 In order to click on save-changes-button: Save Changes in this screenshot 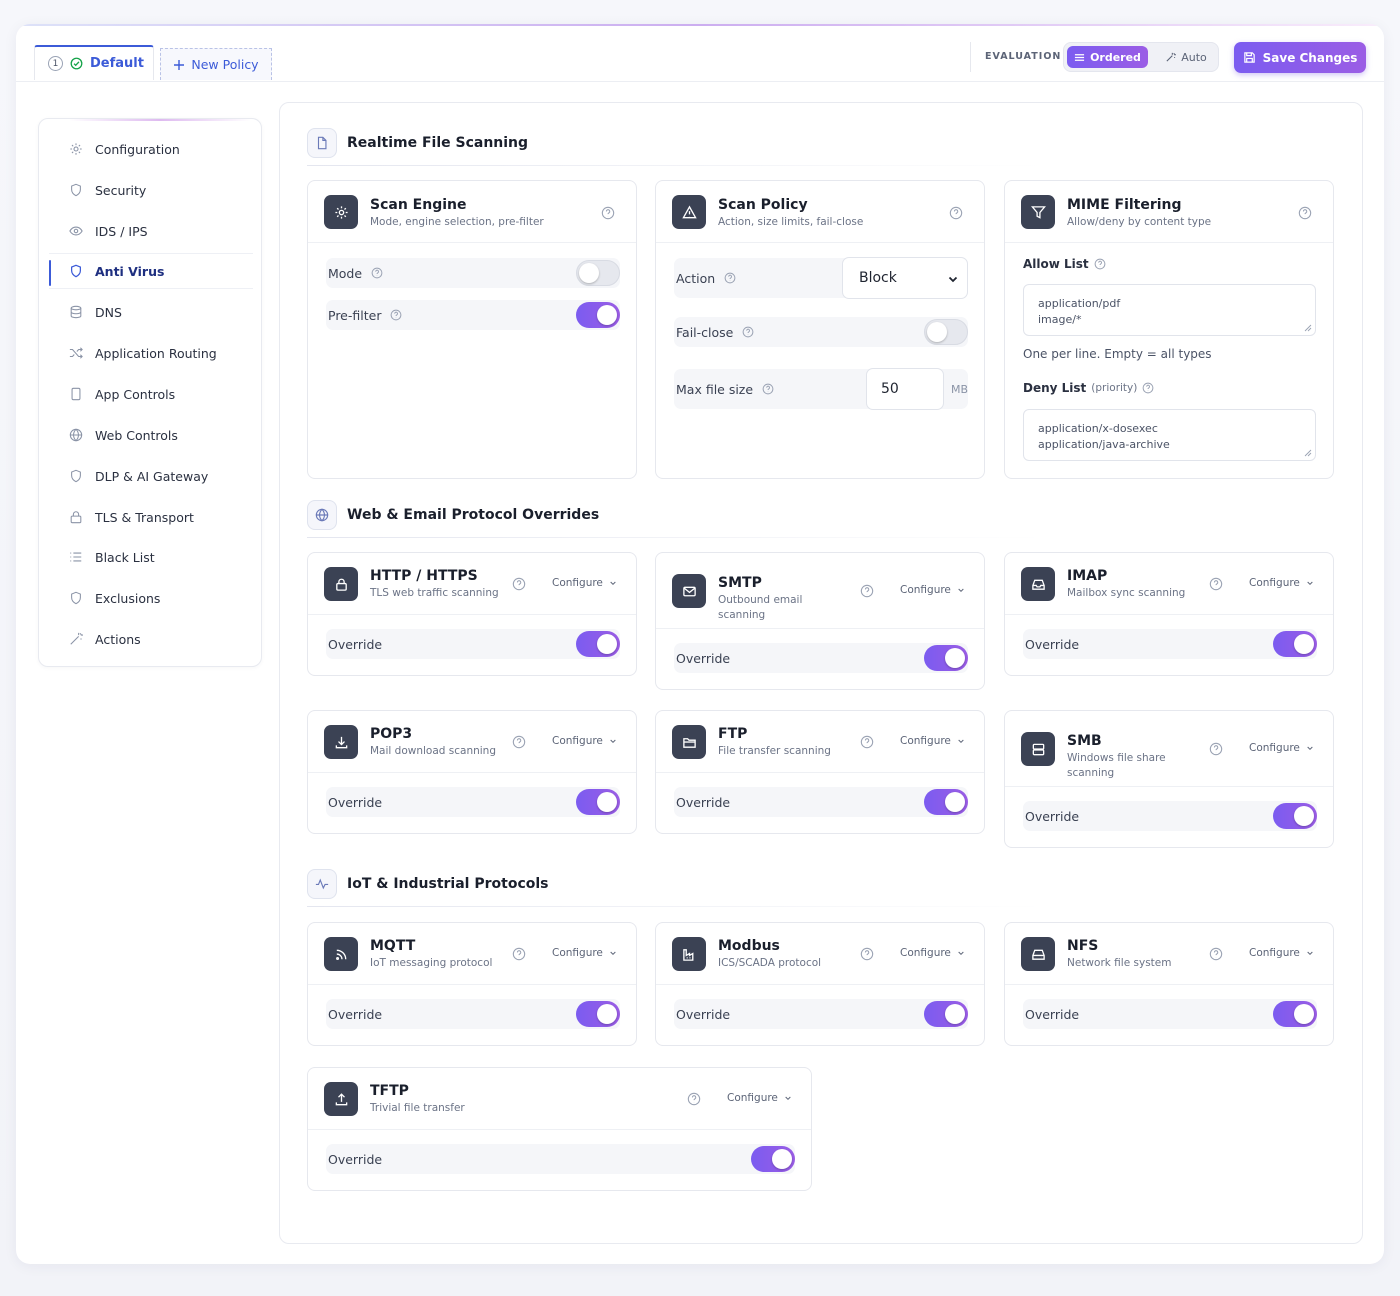, I will do `click(1300, 57)`.